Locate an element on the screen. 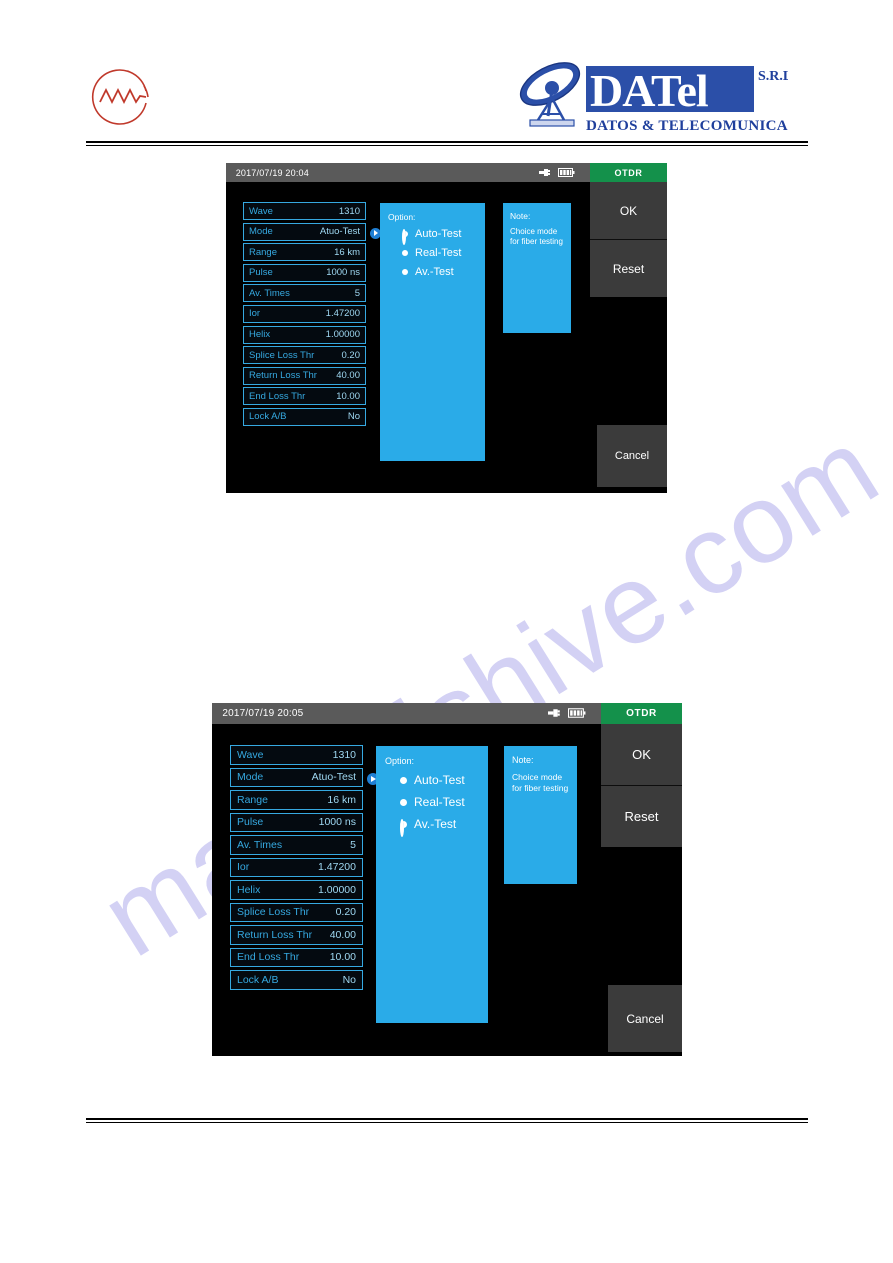 This screenshot has width=893, height=1263. param-value: Atuo-Test is located at coordinates (333, 777).